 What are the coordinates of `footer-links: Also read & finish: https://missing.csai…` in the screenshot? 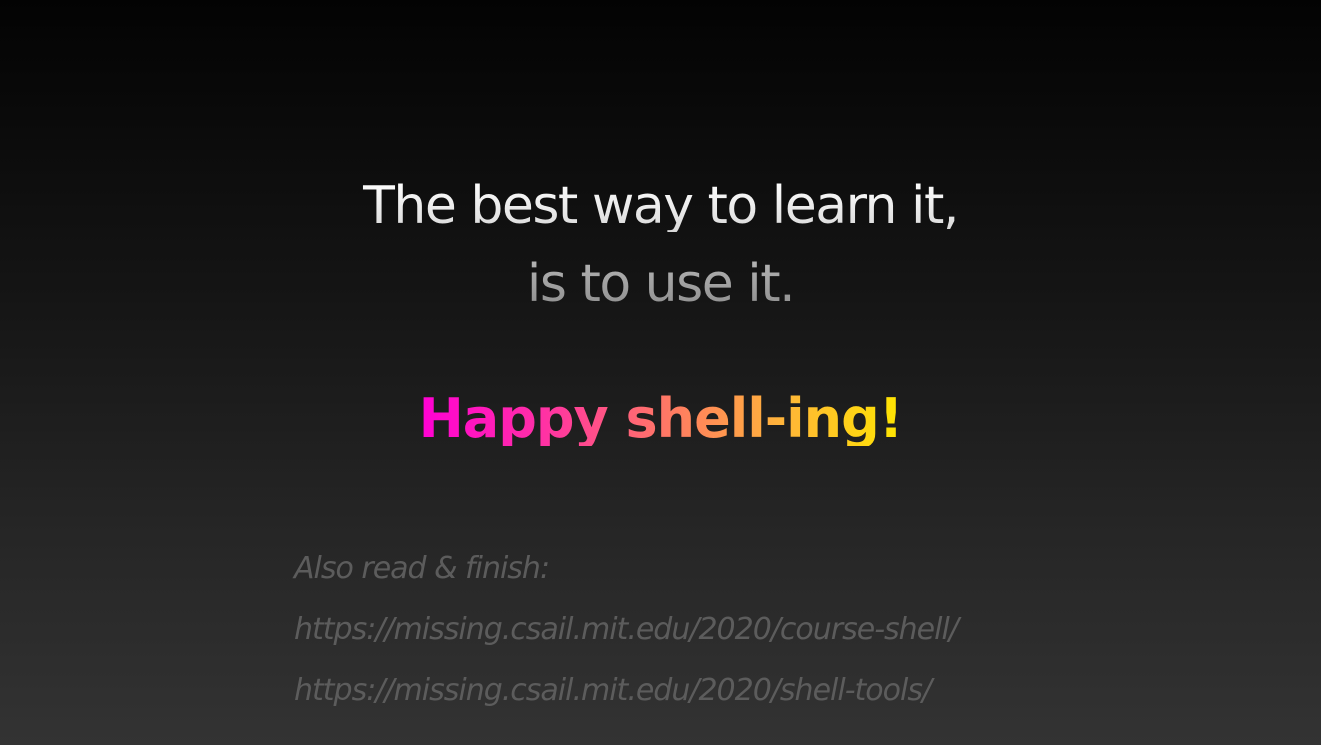 It's located at (626, 641).